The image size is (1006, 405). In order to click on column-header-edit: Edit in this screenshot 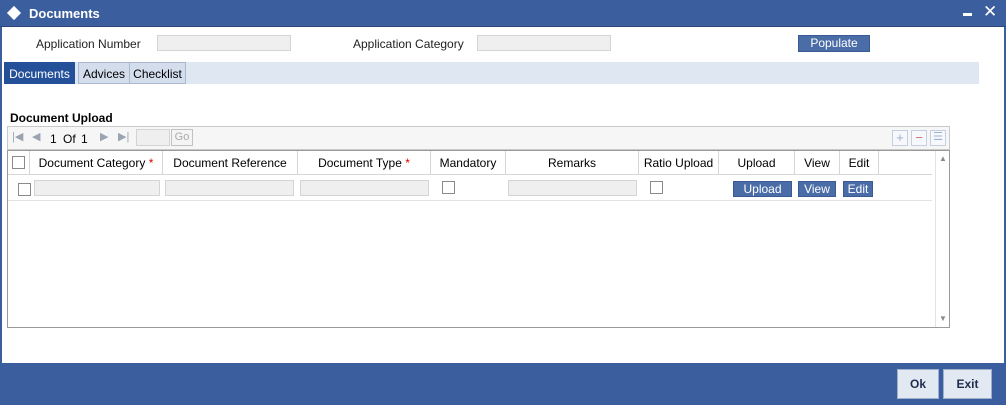, I will do `click(859, 163)`.